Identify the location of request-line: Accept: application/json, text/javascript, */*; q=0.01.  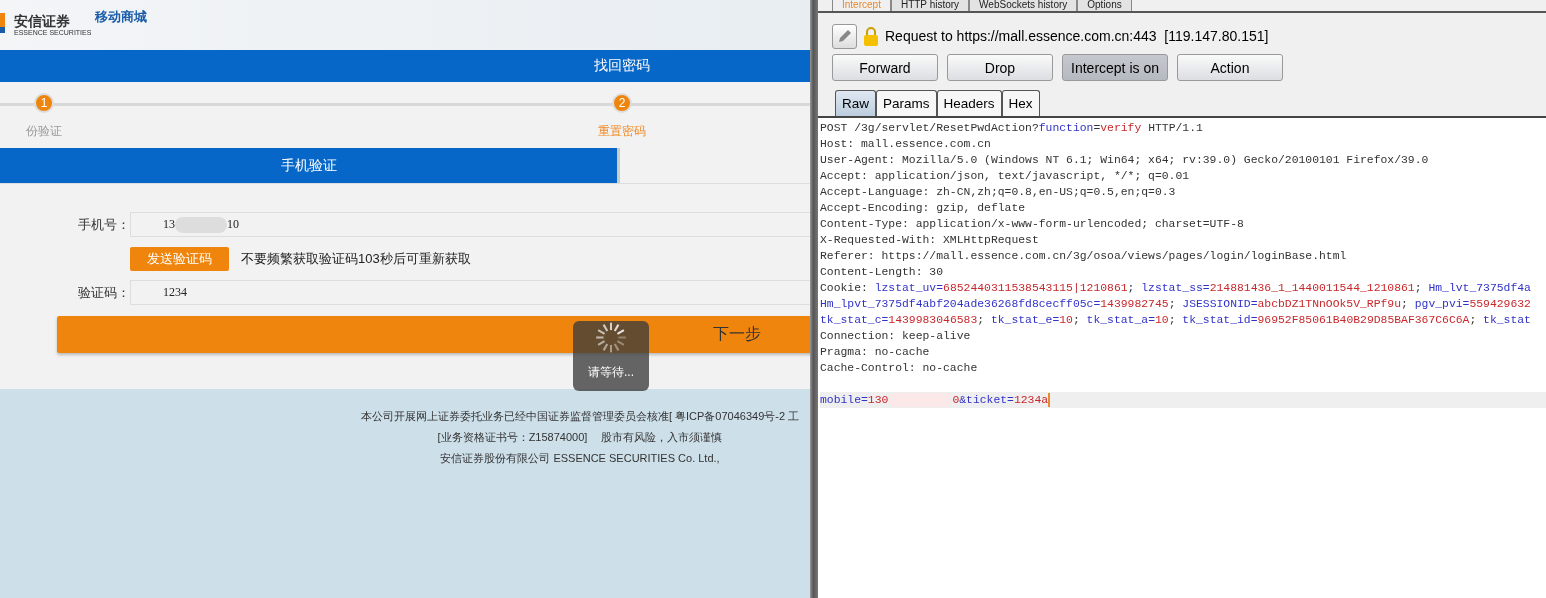
(1005, 176).